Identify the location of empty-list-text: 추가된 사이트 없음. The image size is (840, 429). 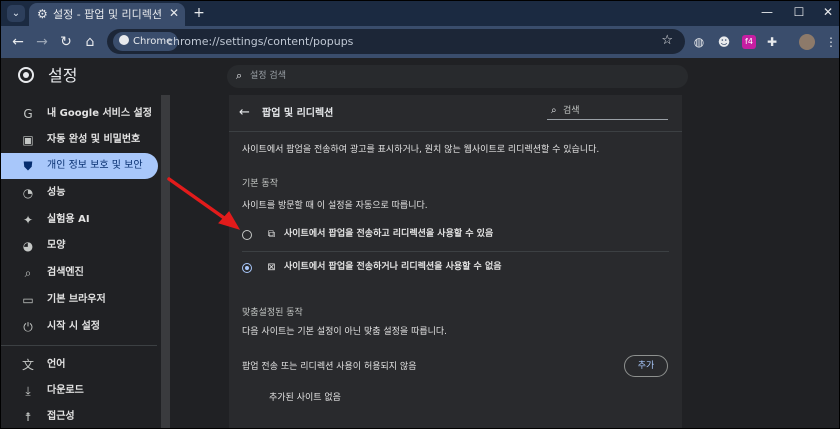
(305, 398).